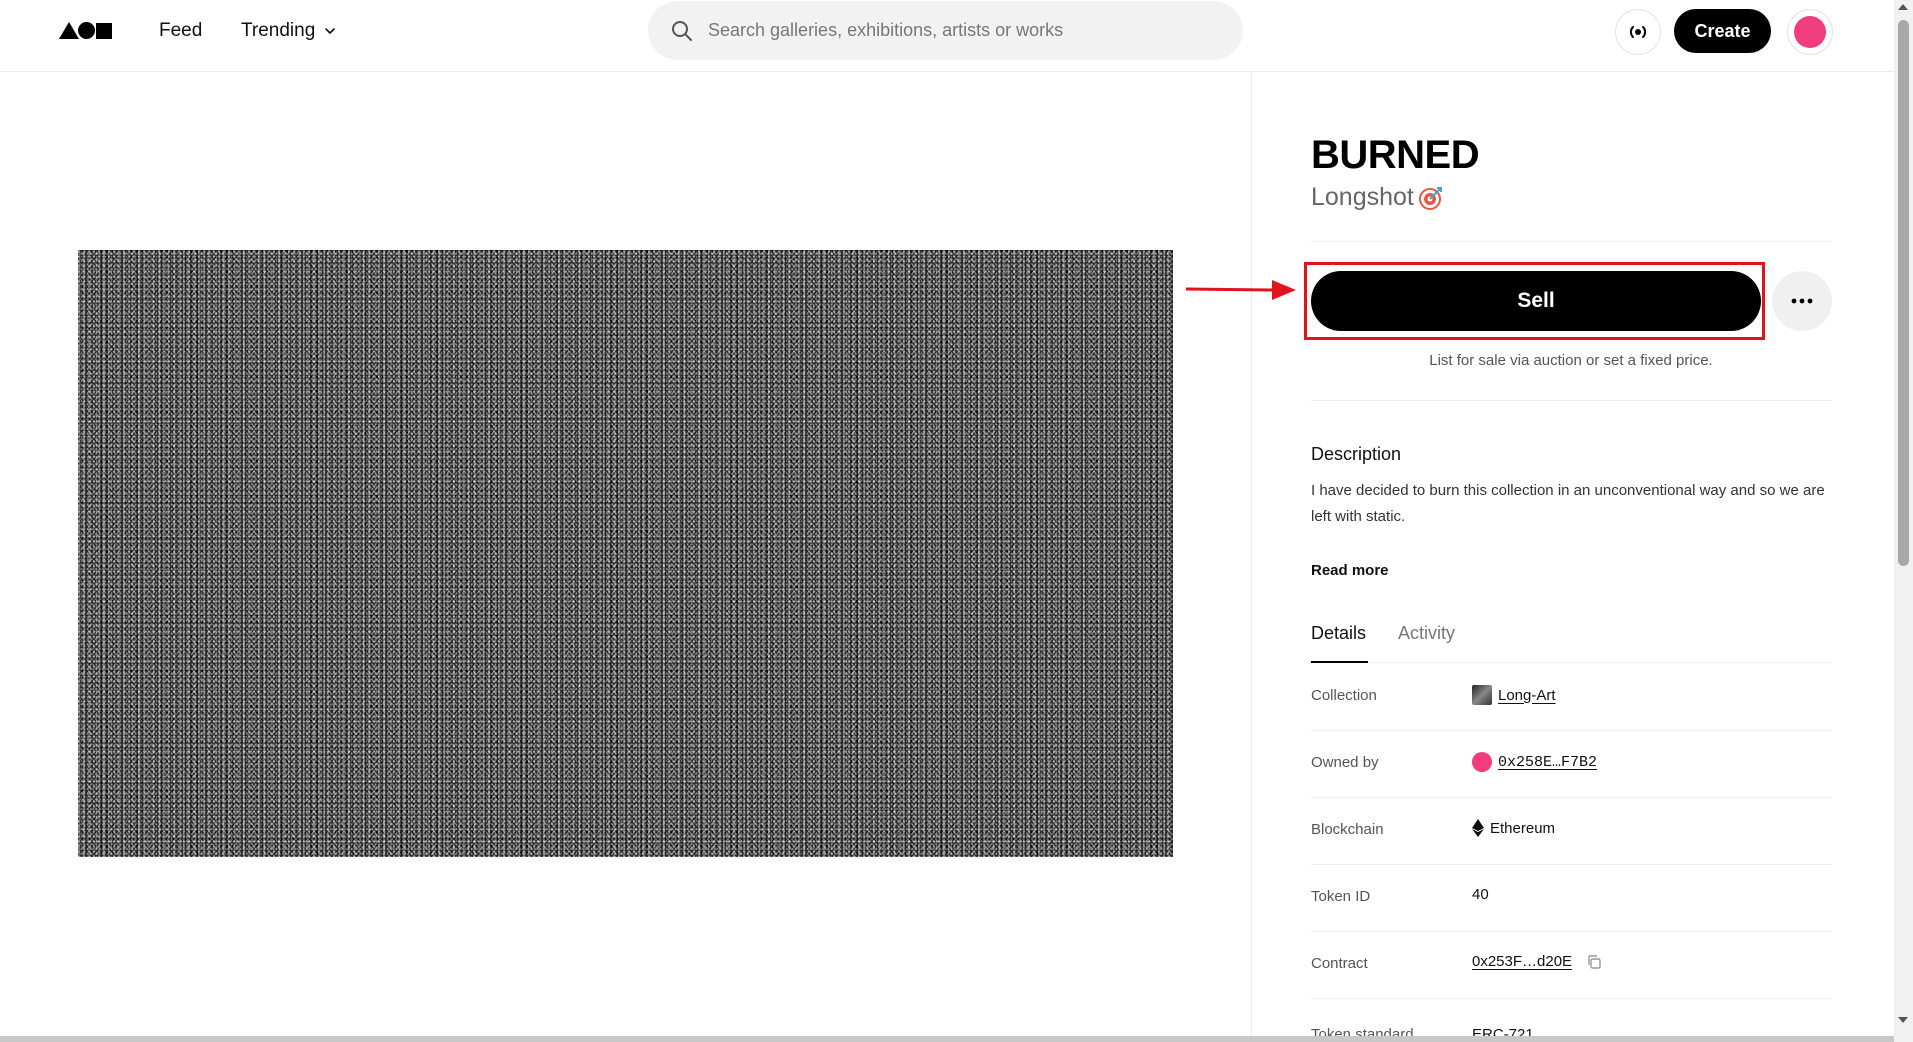 This screenshot has height=1042, width=1913. What do you see at coordinates (1903, 7) in the screenshot?
I see `scroll-up-arrow-icon` at bounding box center [1903, 7].